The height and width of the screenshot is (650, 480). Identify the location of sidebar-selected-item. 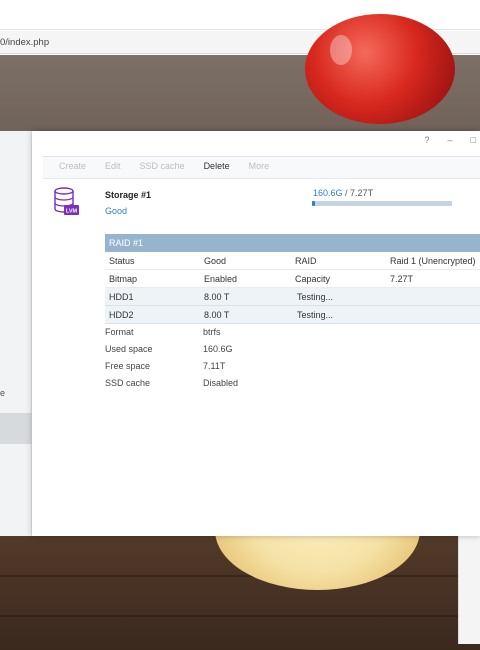
(16, 428).